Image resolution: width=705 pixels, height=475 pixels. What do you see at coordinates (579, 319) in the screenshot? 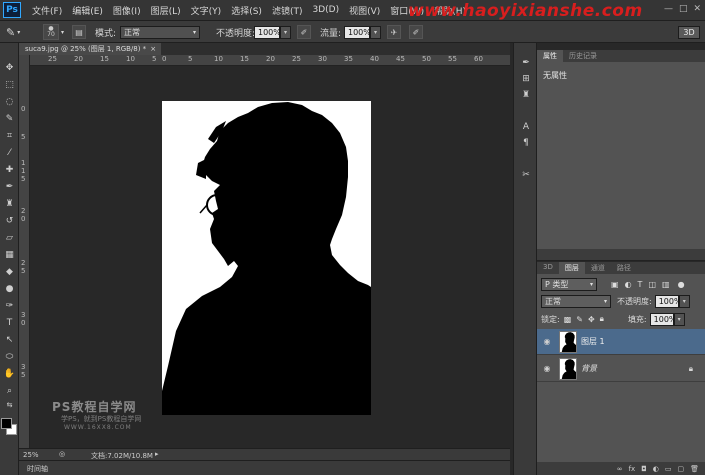
I see `lock-image-icon: ✎` at bounding box center [579, 319].